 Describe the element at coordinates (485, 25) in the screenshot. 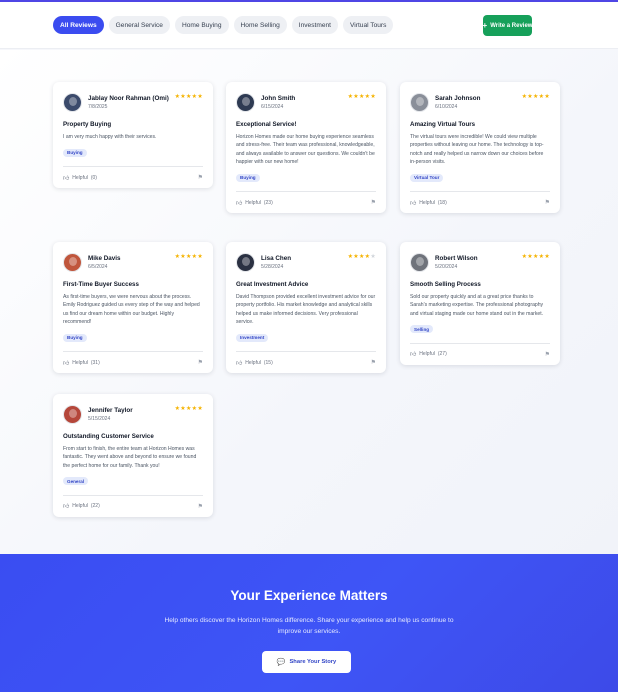

I see `plus-icon: +` at that location.